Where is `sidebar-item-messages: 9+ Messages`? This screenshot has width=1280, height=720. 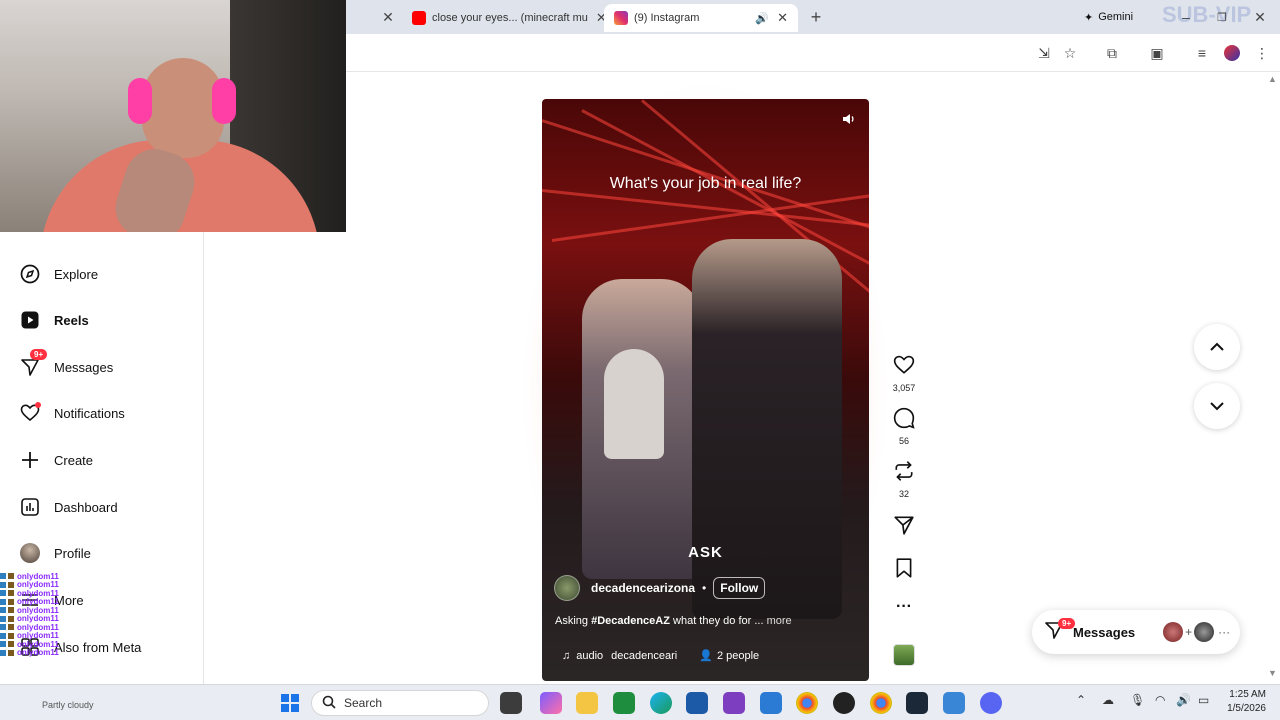 sidebar-item-messages: 9+ Messages is located at coordinates (67, 365).